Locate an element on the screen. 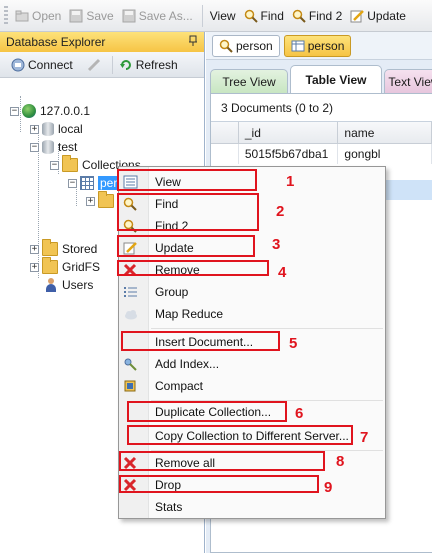 The image size is (432, 553). tree-node-local: + local is located at coordinates (56, 129).